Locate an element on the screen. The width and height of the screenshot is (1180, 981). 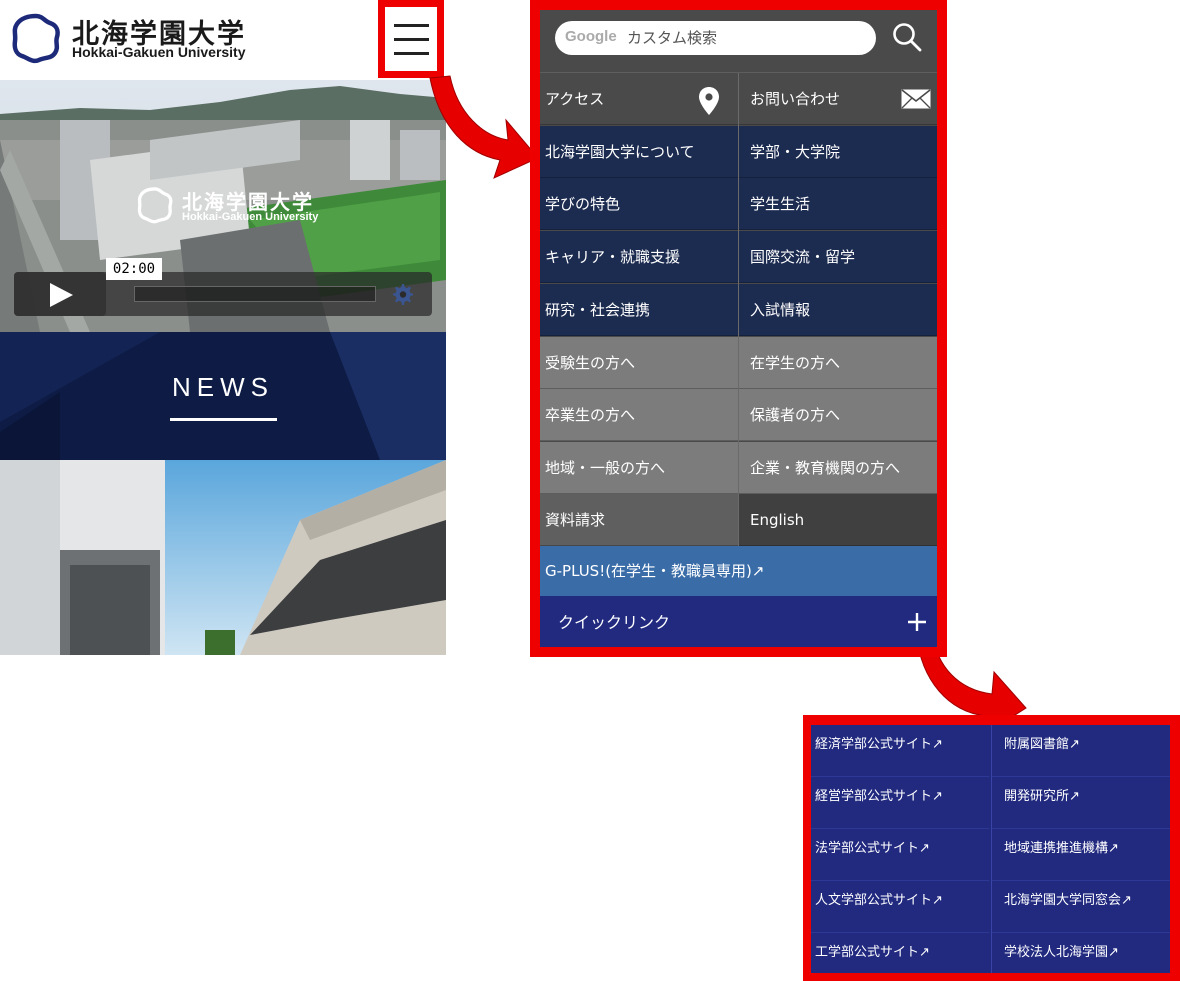
news-section-header: NEWS is located at coordinates (223, 396).